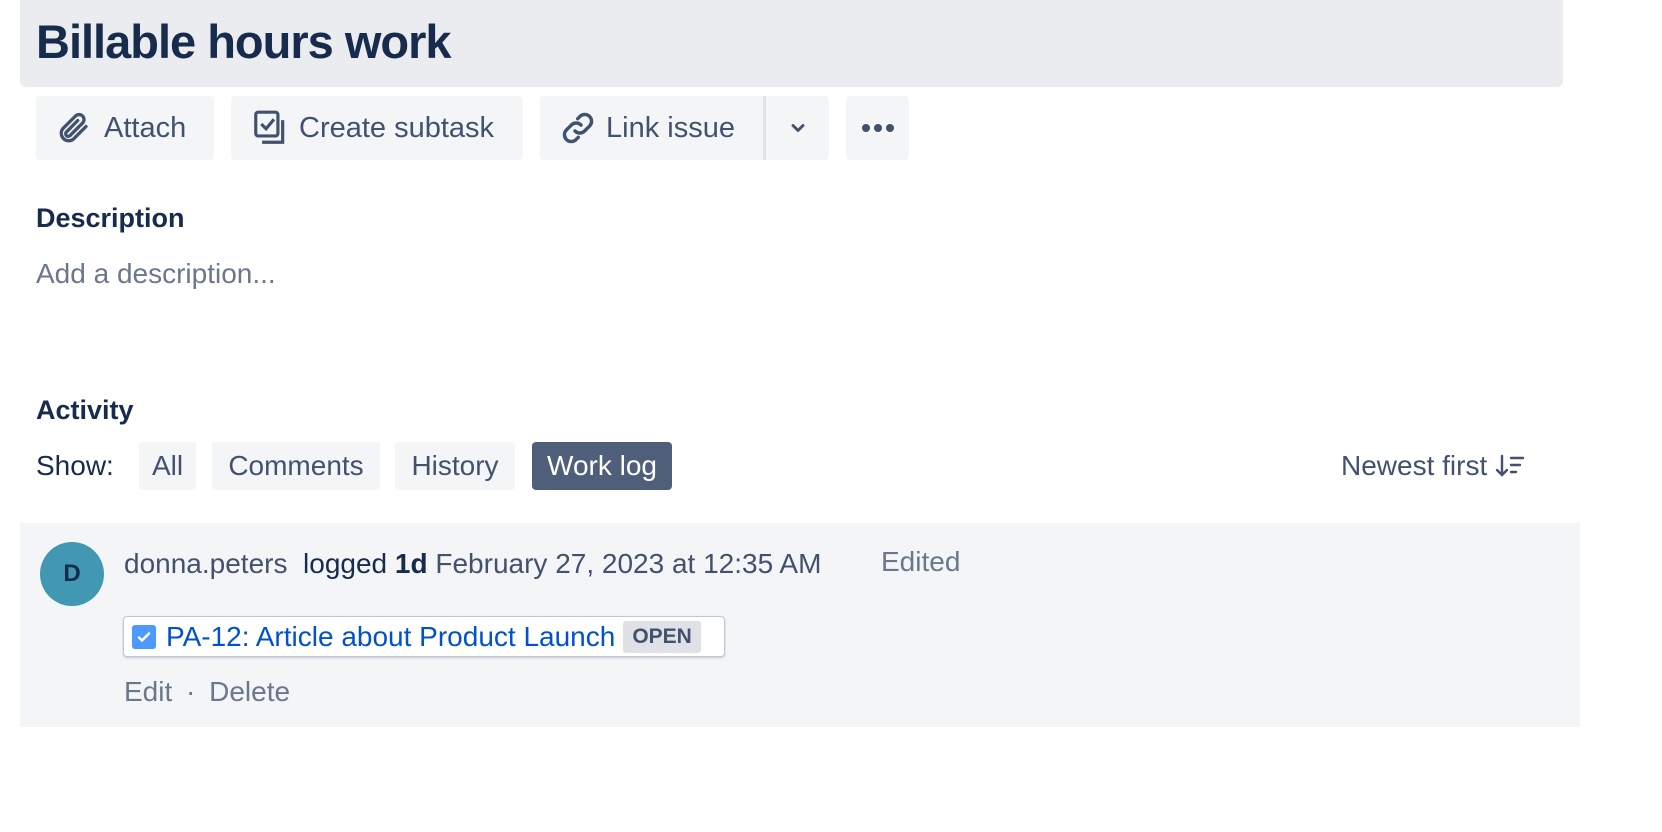 Image resolution: width=1662 pixels, height=832 pixels. I want to click on attach-button: Attach, so click(125, 128).